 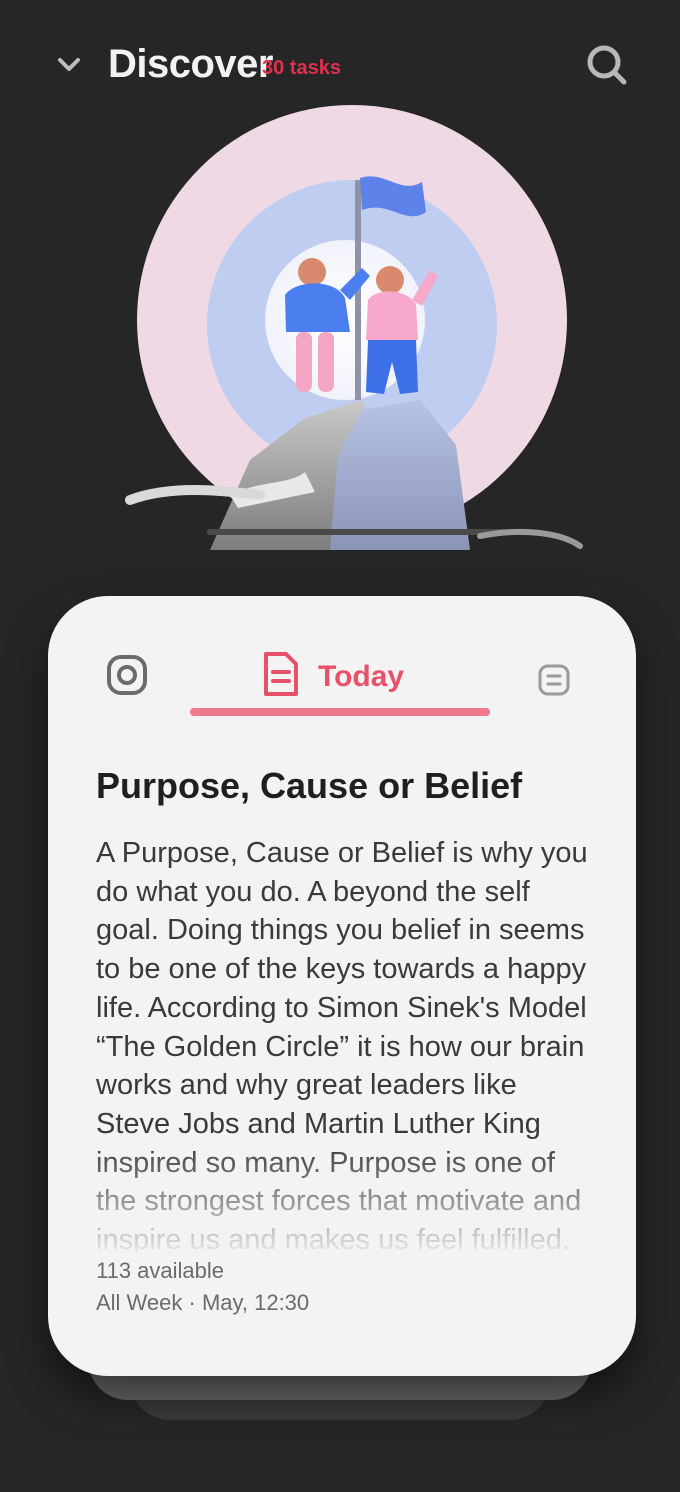 What do you see at coordinates (343, 1197) in the screenshot?
I see `text-fade-overlay` at bounding box center [343, 1197].